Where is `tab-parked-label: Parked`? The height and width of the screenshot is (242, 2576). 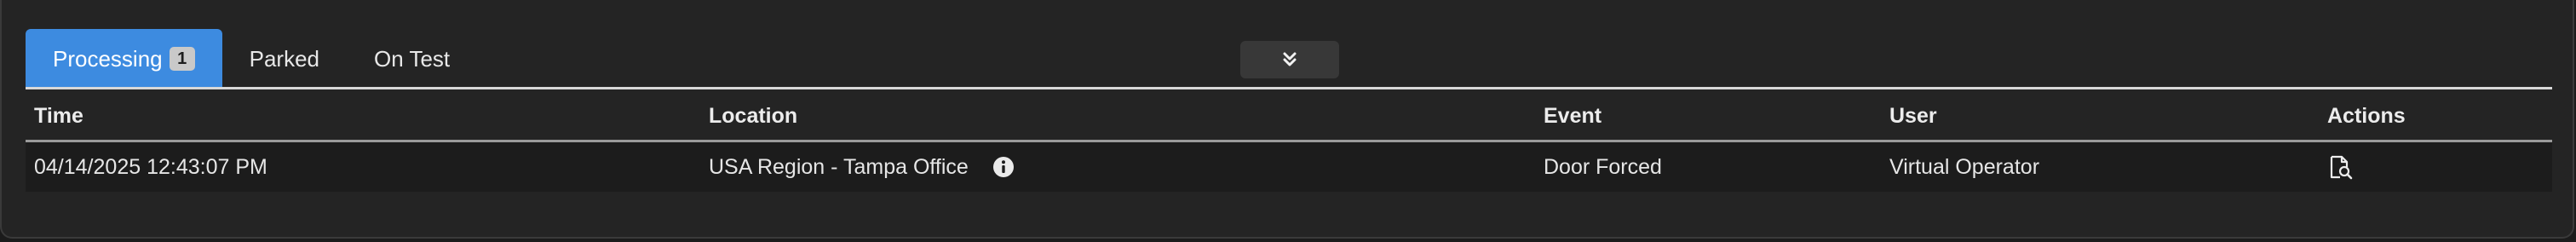 tab-parked-label: Parked is located at coordinates (284, 59).